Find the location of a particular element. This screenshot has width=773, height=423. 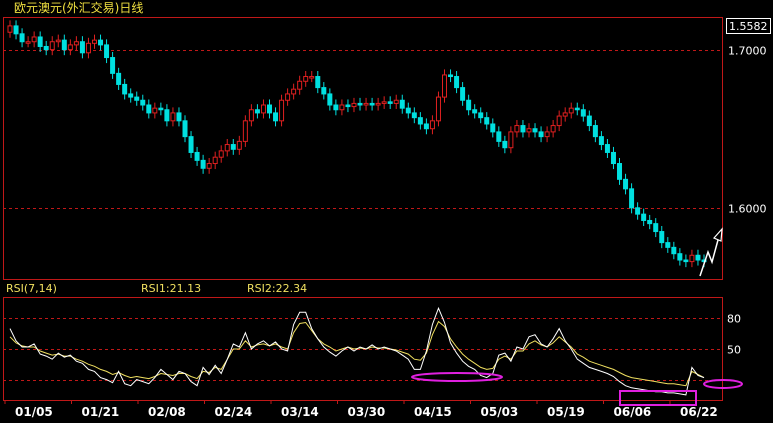

x-tick-label: 01/05 is located at coordinates (34, 412).